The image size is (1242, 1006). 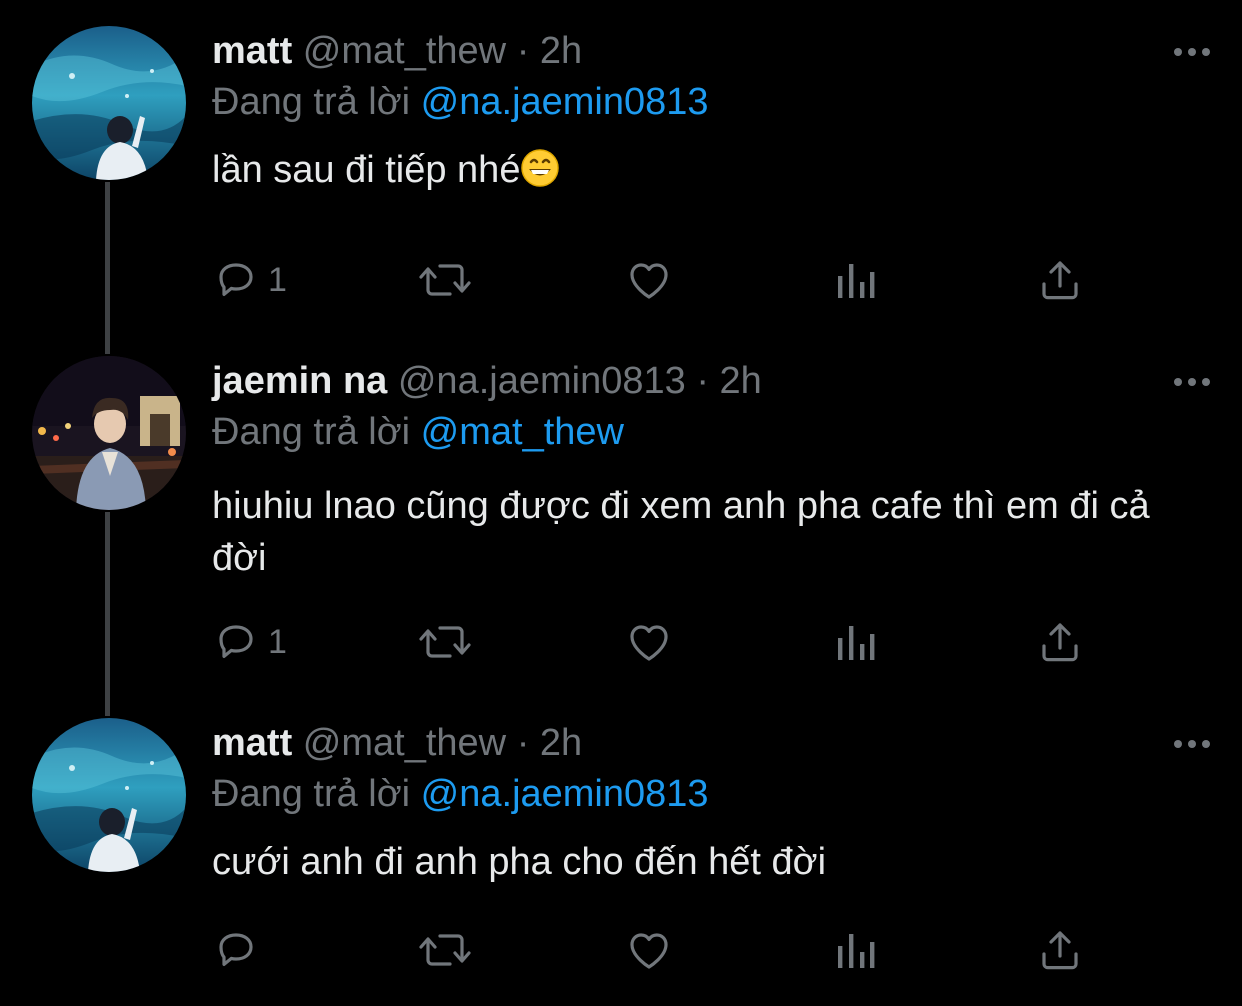 What do you see at coordinates (519, 862) in the screenshot?
I see `tweet-text: cưới anh đi anh pha cho đến hết đời` at bounding box center [519, 862].